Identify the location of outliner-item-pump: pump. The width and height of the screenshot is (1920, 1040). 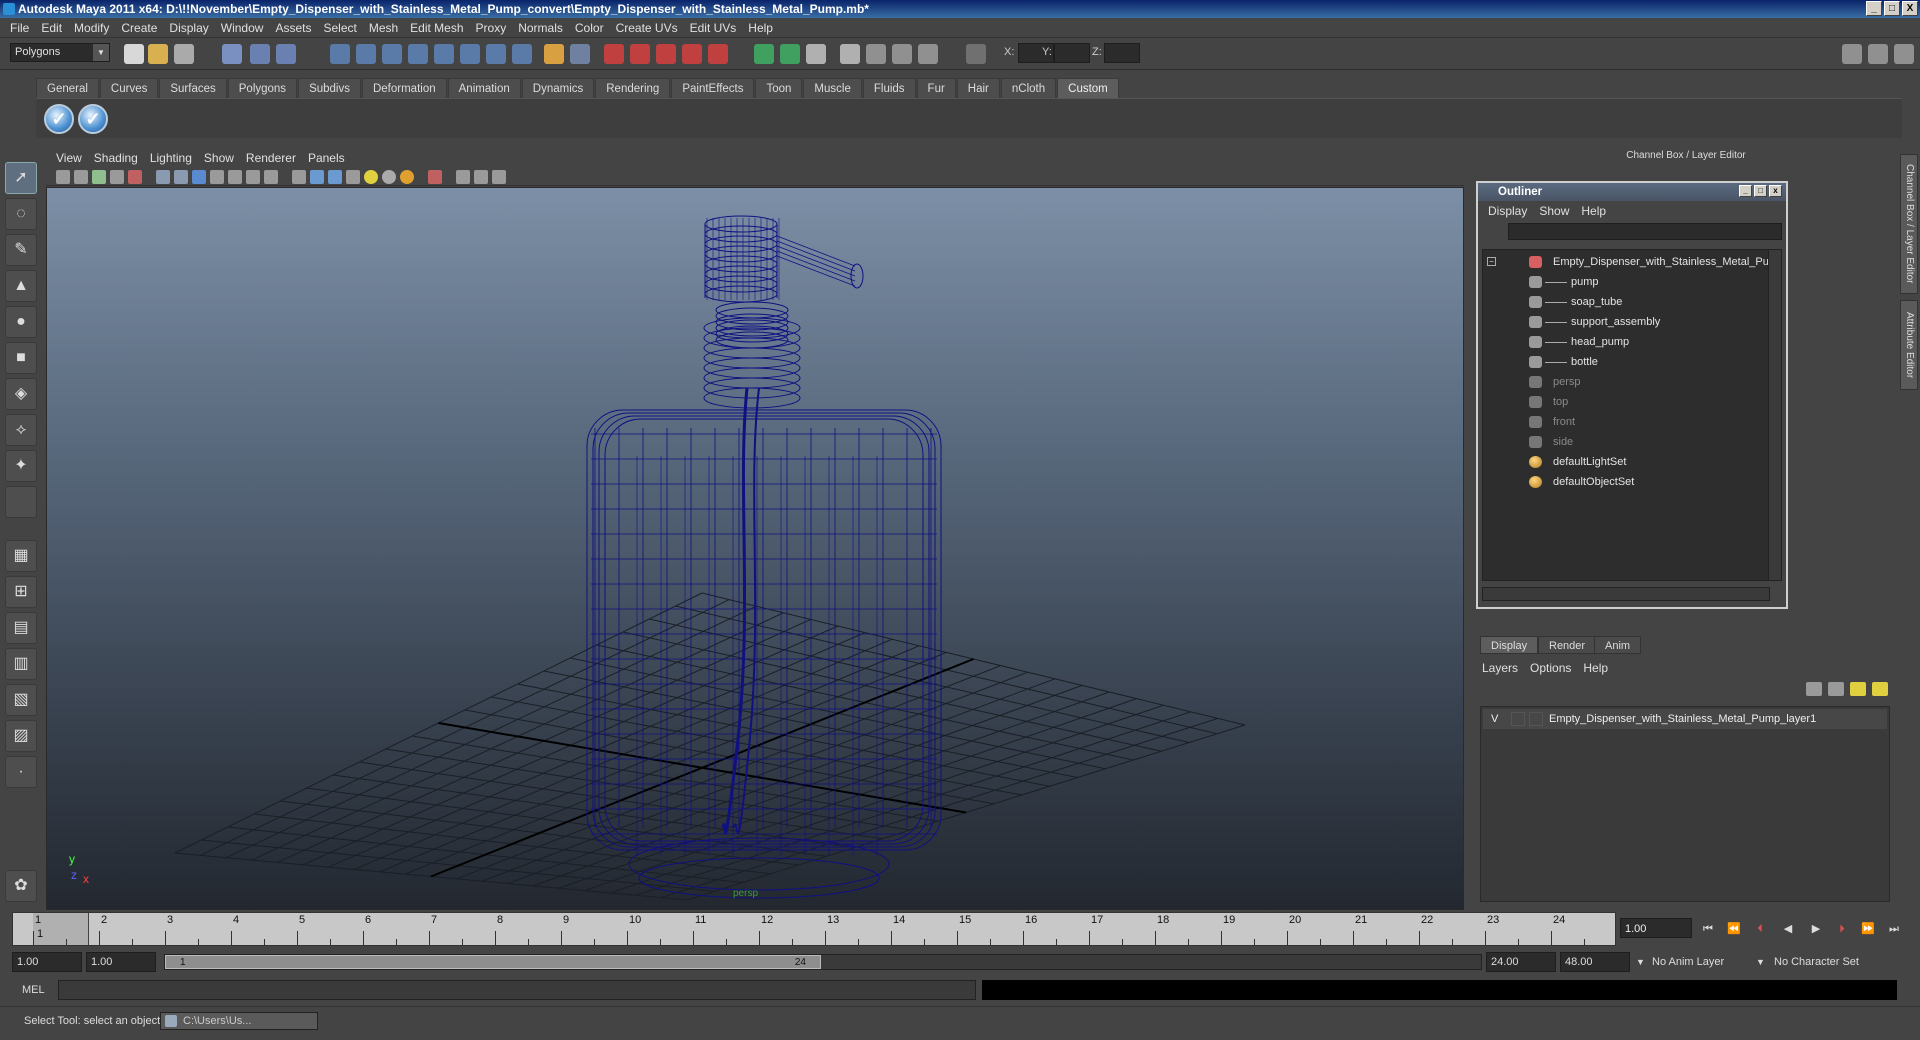
(1626, 282).